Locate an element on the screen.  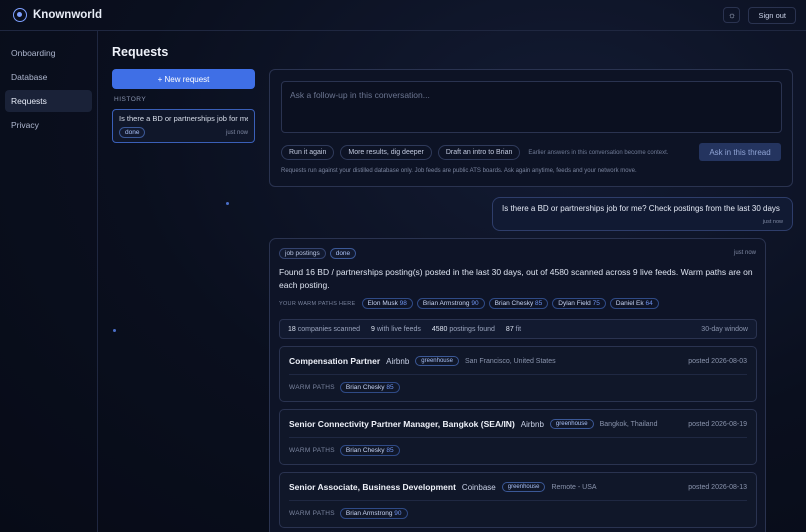
suggestion-dig-deeper: More results, dig deeper is located at coordinates (386, 152).